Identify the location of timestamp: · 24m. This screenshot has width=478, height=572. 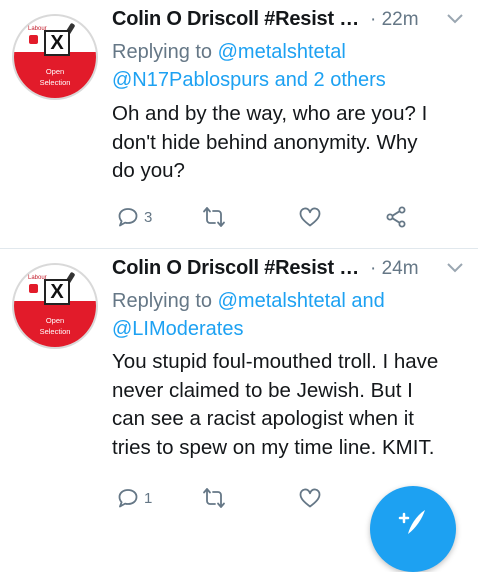
(394, 269).